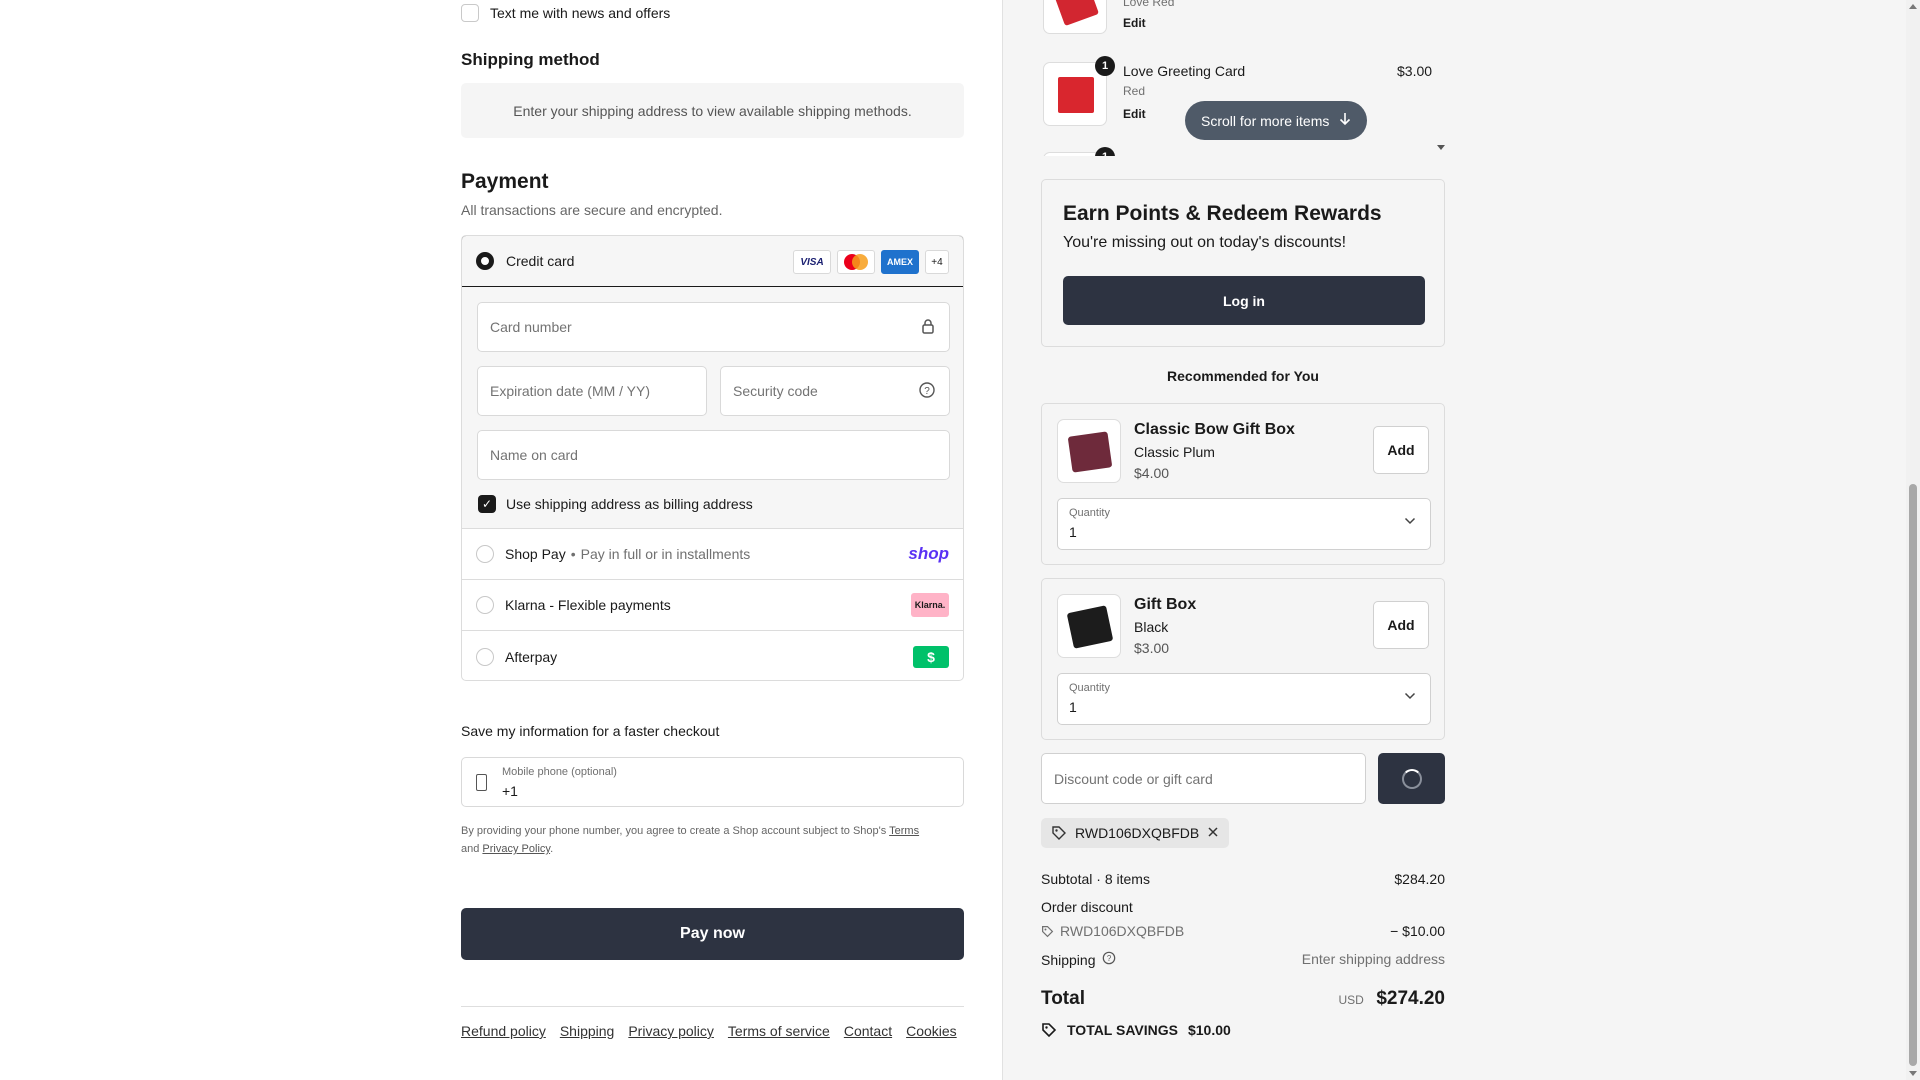 The image size is (1920, 1080). What do you see at coordinates (587, 1031) in the screenshot?
I see `shipping-link: Shipping` at bounding box center [587, 1031].